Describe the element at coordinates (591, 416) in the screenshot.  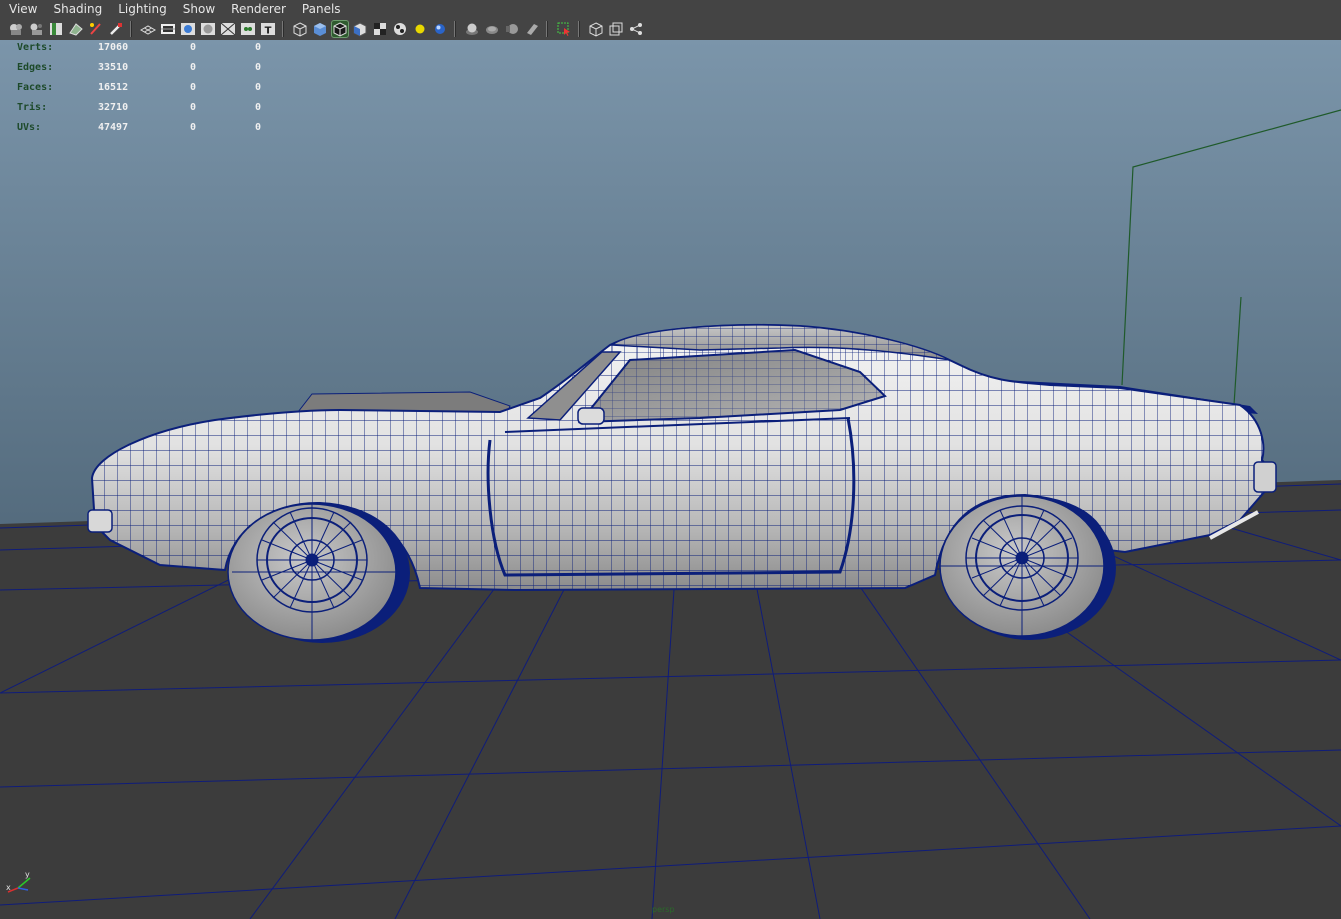
I see `car-side-mirror` at that location.